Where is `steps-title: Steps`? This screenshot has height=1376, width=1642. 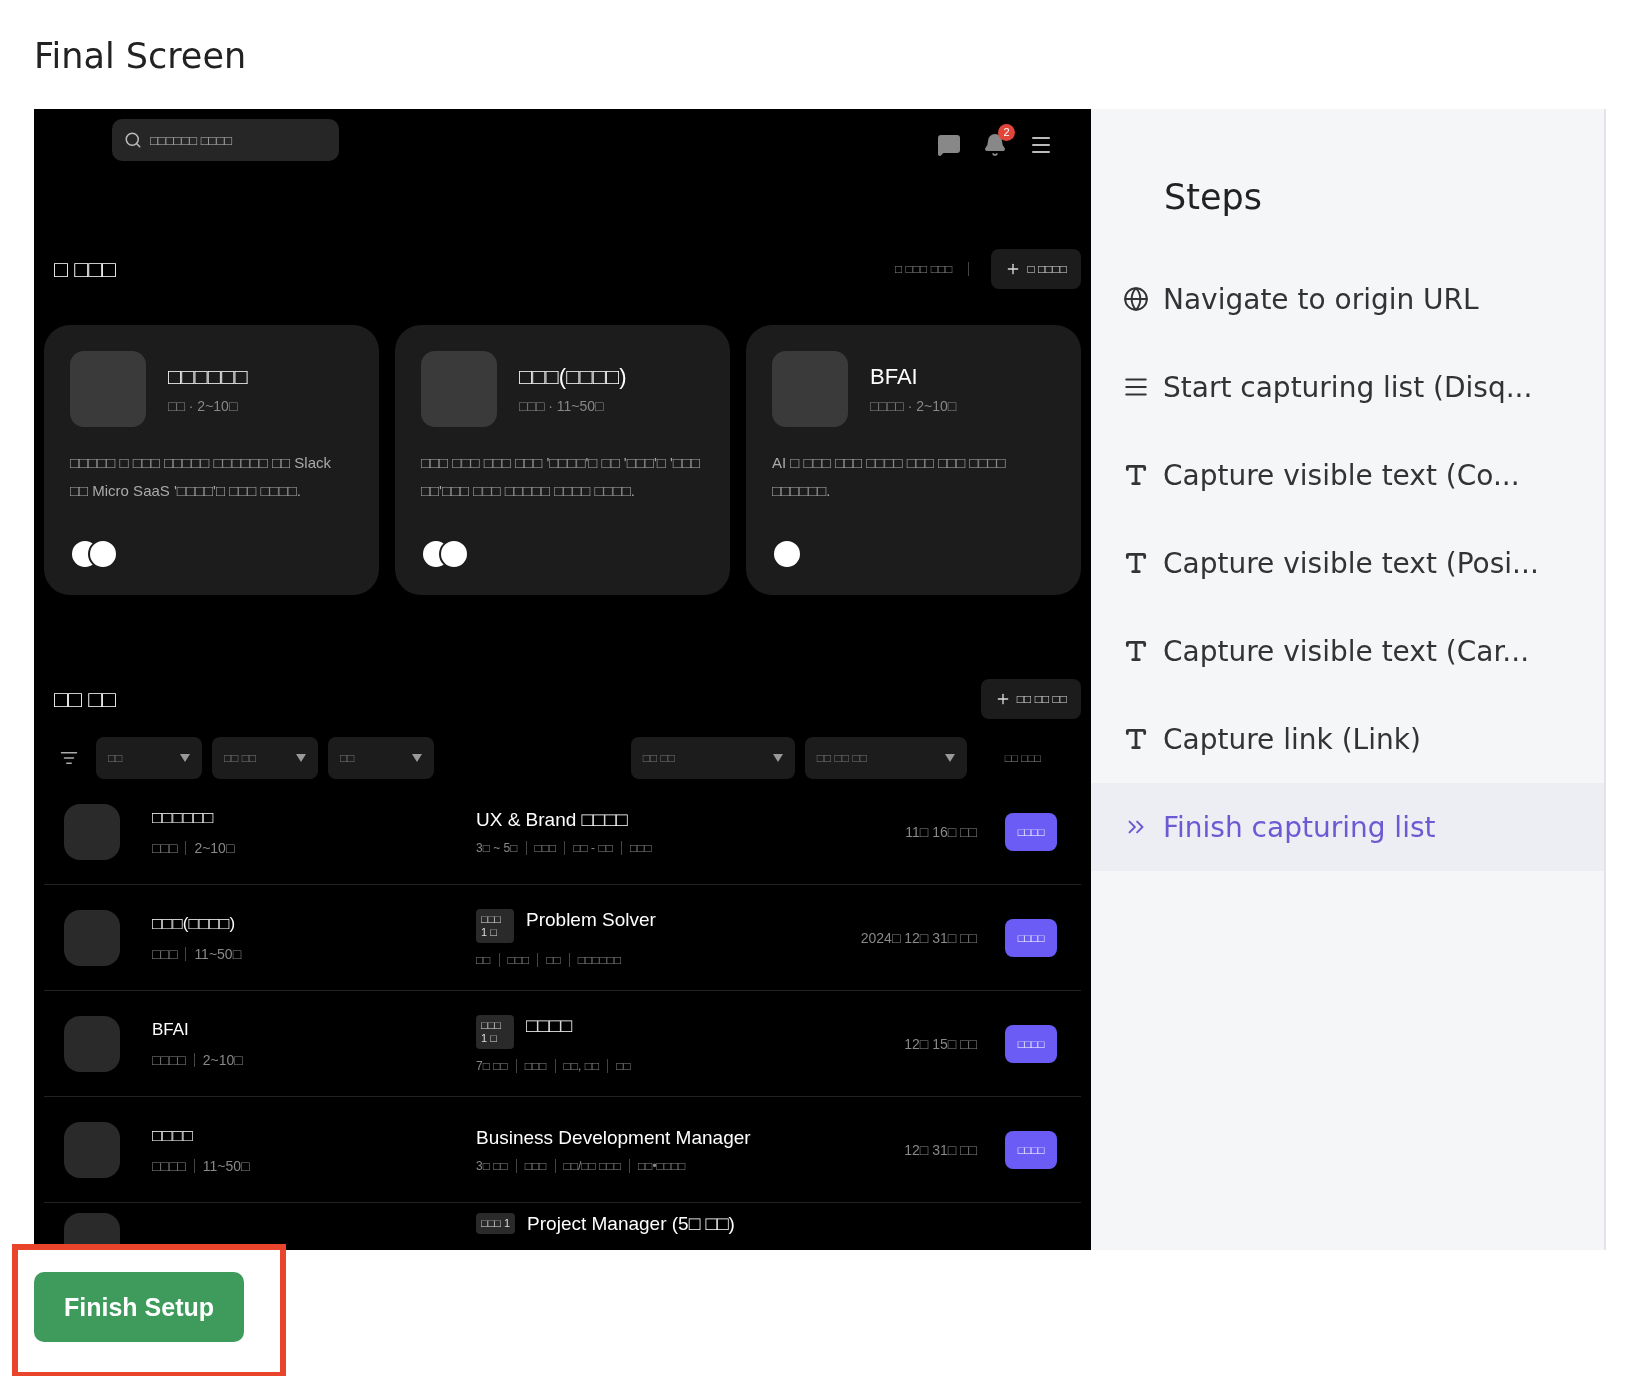
steps-title: Steps is located at coordinates (1213, 197).